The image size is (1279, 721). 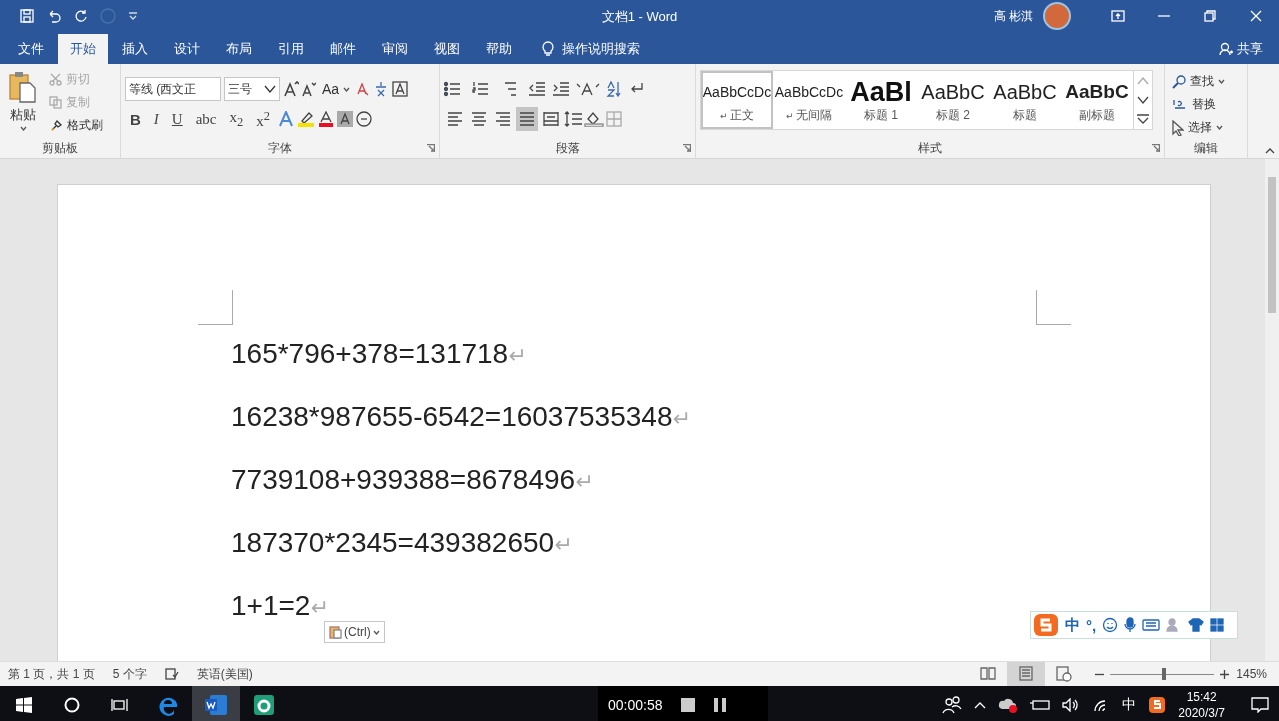 What do you see at coordinates (1206, 81) in the screenshot?
I see `find-button: 查找` at bounding box center [1206, 81].